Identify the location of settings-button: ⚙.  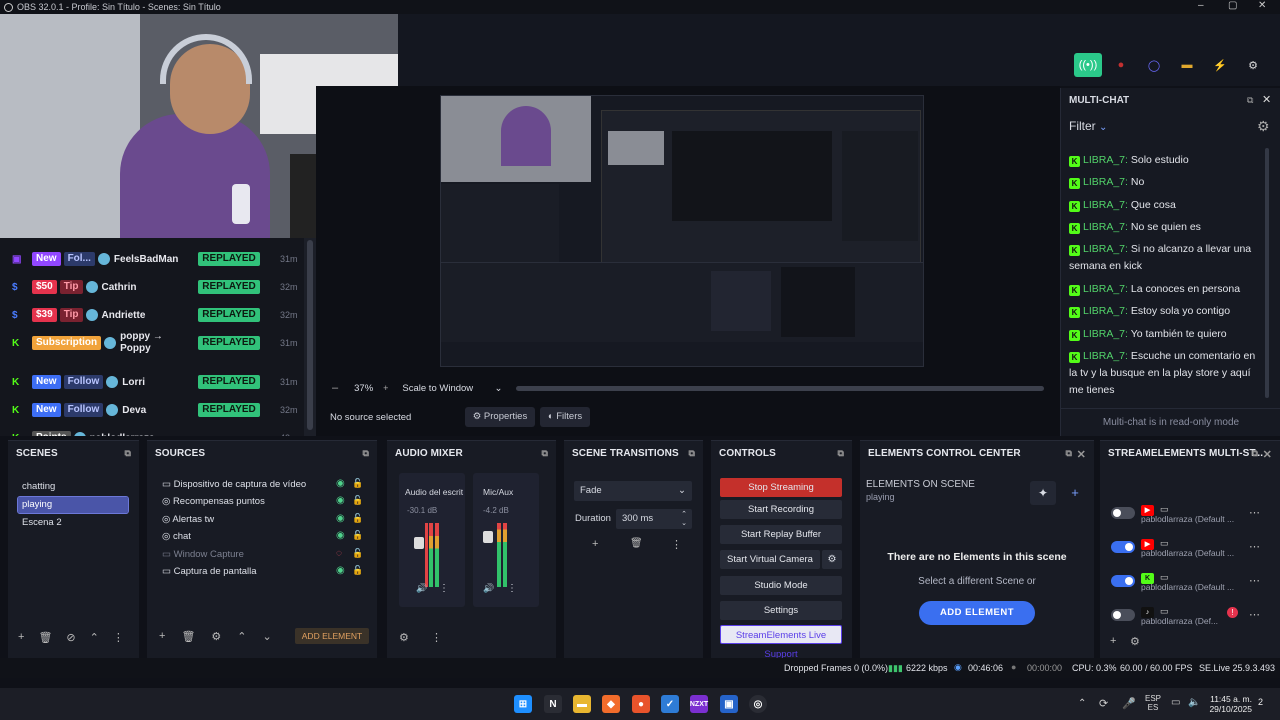
(1253, 65).